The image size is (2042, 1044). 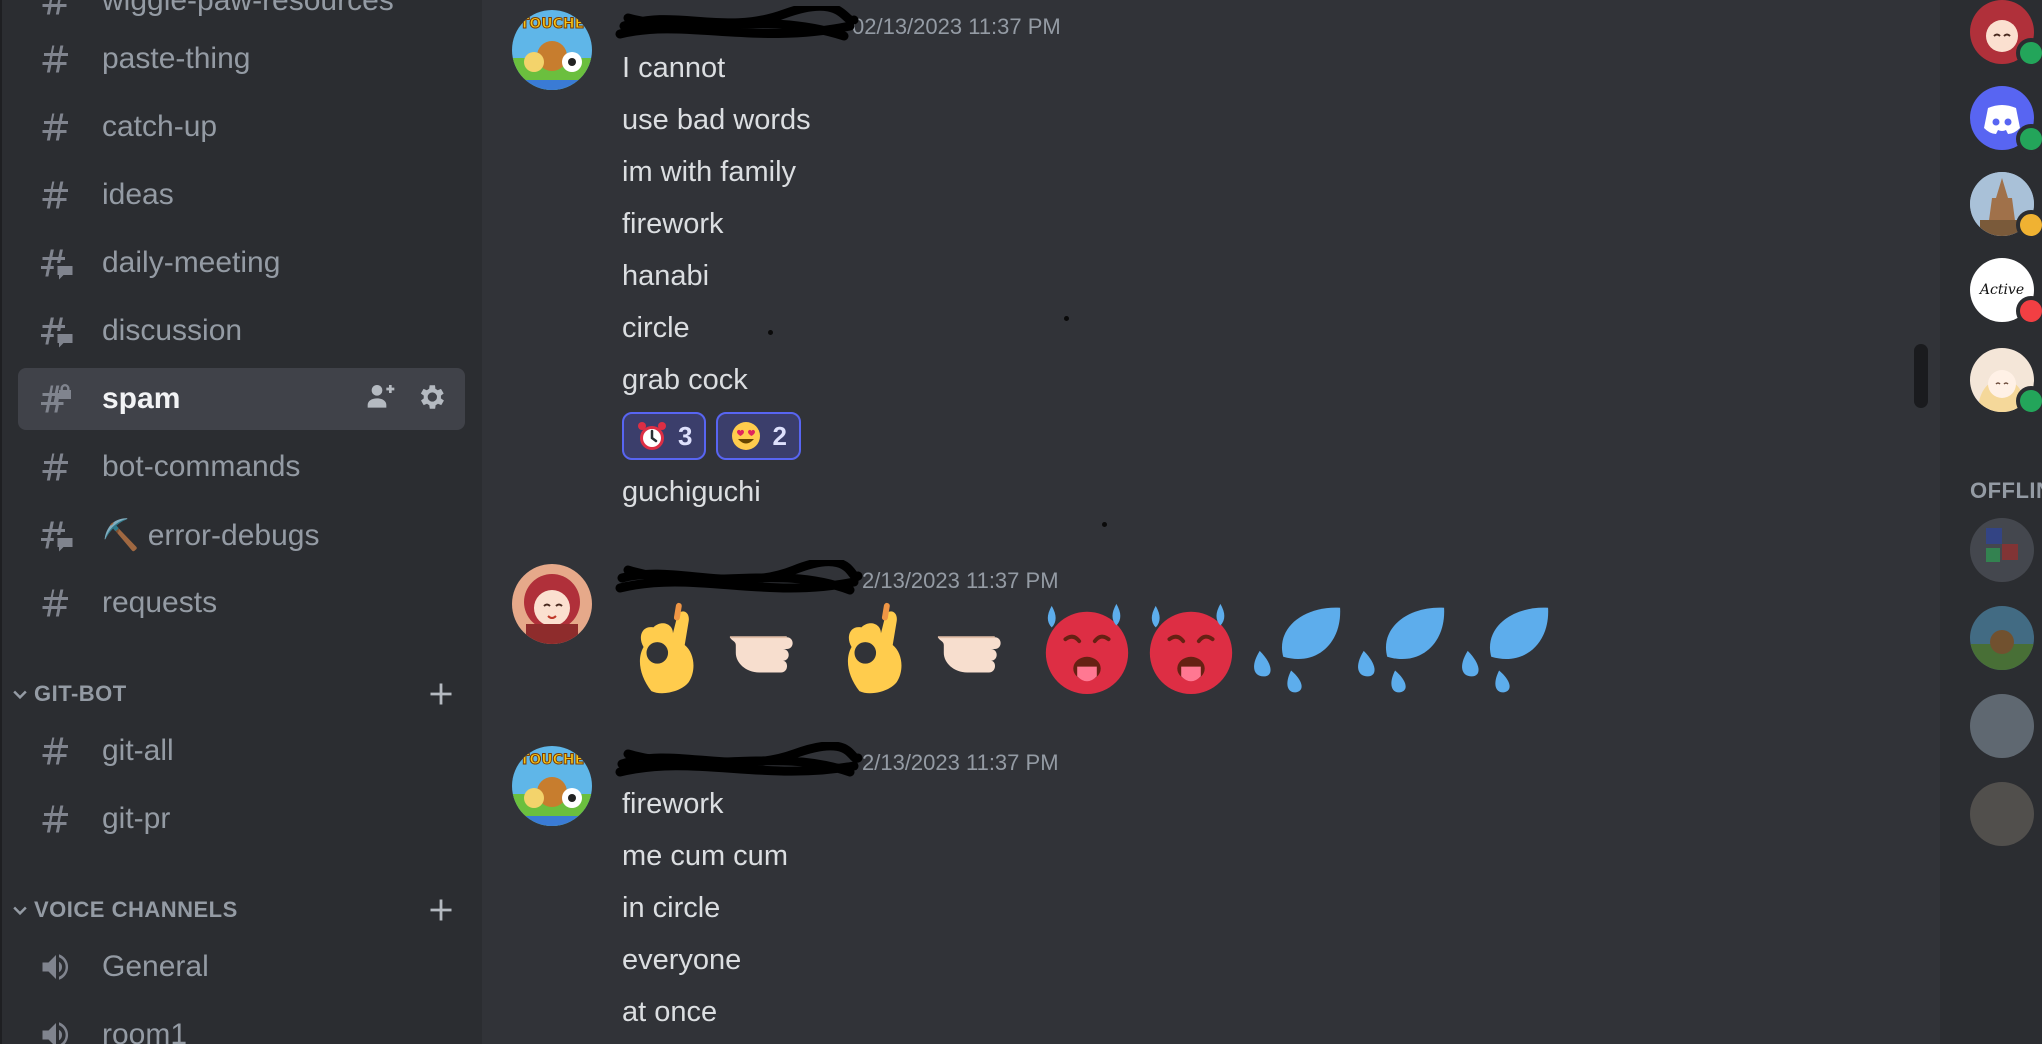 What do you see at coordinates (237, 910) in the screenshot?
I see `category-voice-channels: VOICE CHANNELS` at bounding box center [237, 910].